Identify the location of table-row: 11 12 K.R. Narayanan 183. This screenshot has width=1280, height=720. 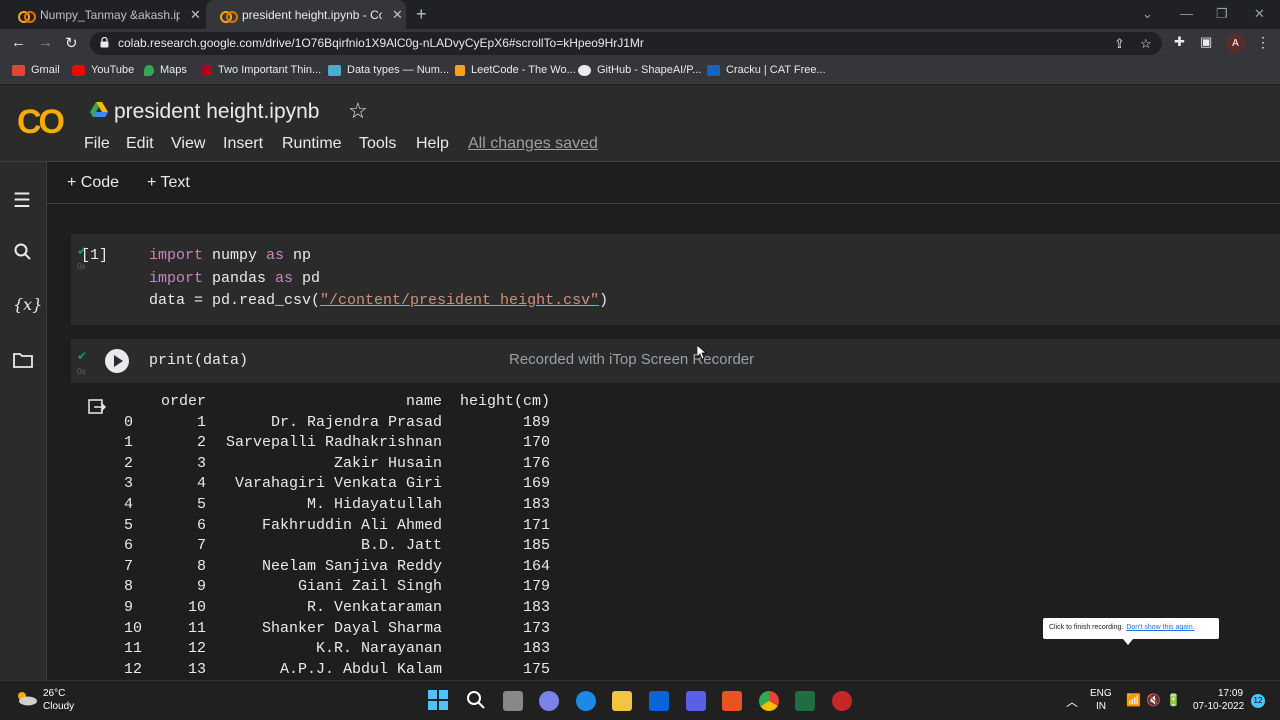
(347, 650).